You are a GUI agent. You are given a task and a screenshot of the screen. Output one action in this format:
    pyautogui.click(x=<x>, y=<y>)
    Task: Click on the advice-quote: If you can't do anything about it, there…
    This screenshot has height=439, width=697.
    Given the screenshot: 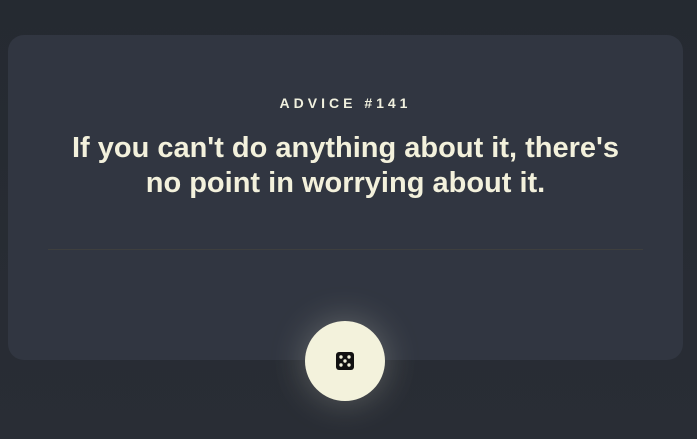 What is the action you would take?
    pyautogui.click(x=345, y=165)
    